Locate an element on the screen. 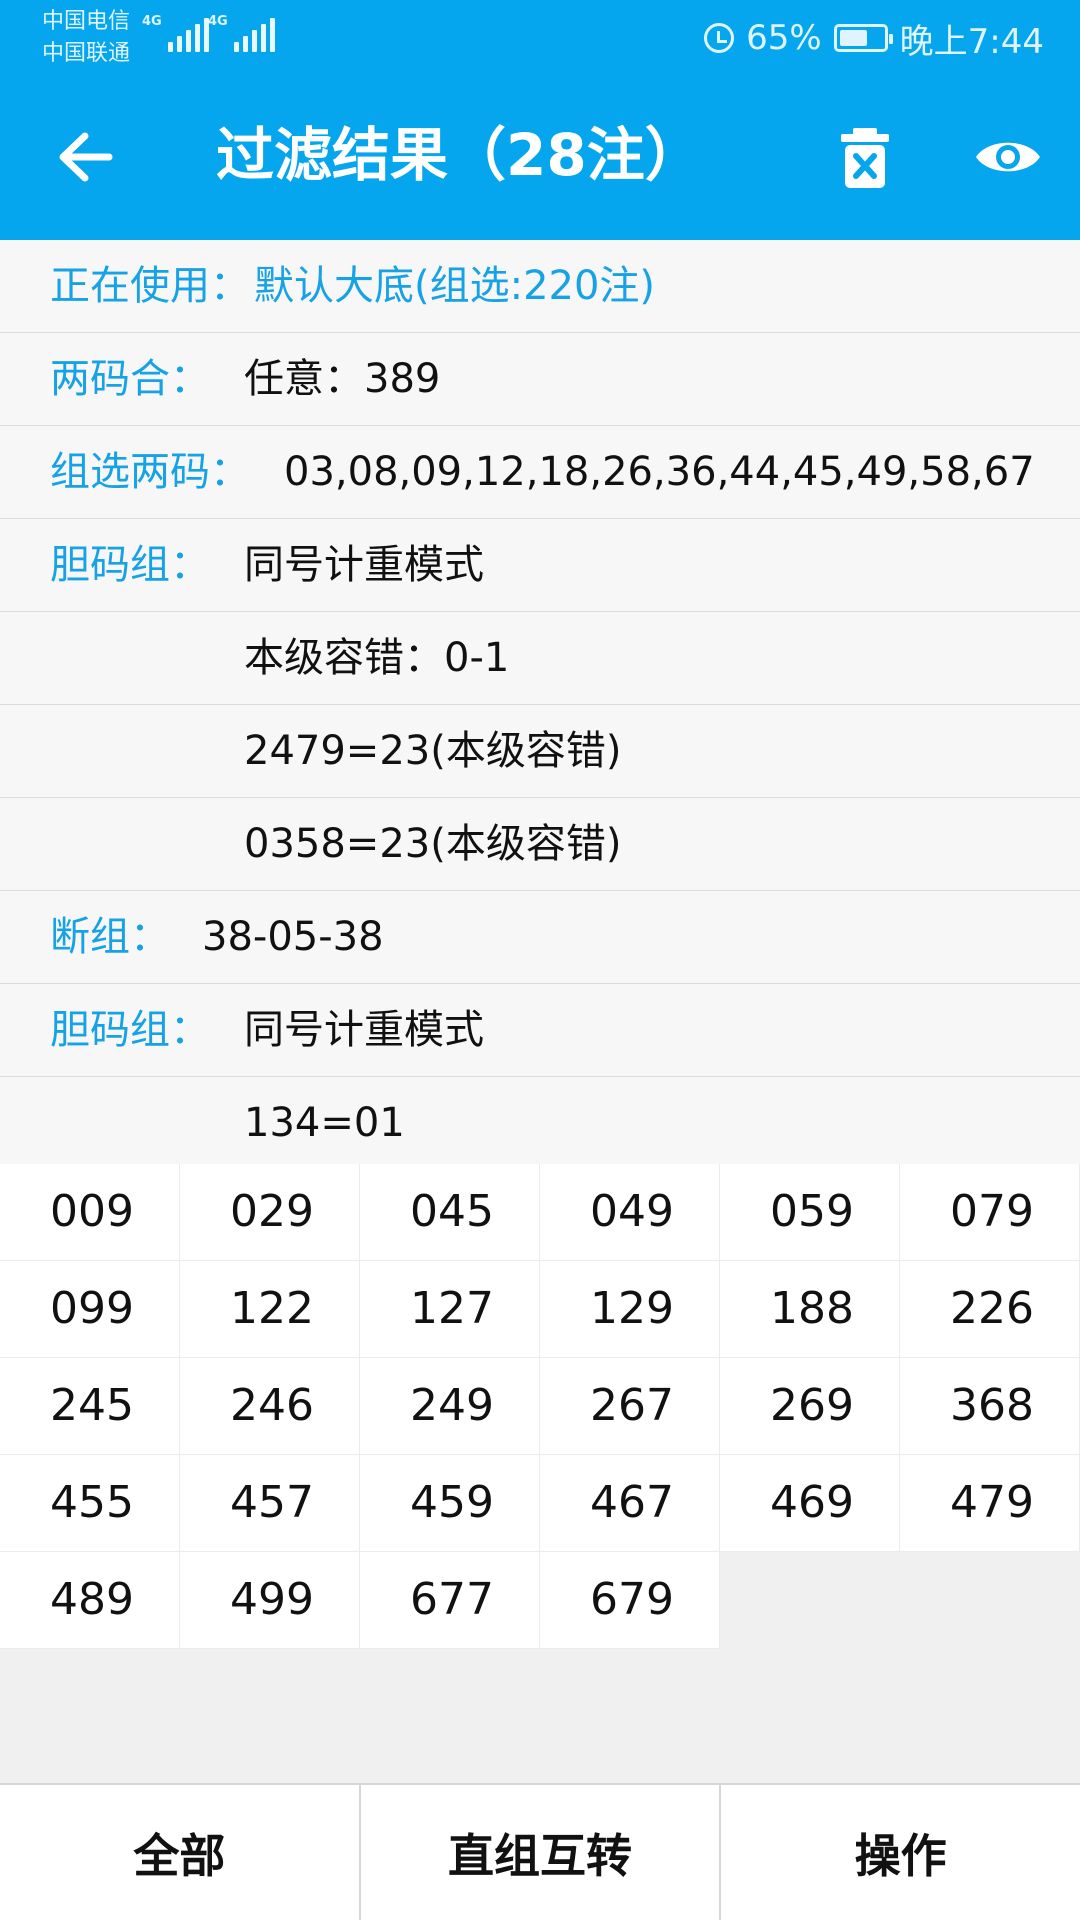  delete-button is located at coordinates (865, 158).